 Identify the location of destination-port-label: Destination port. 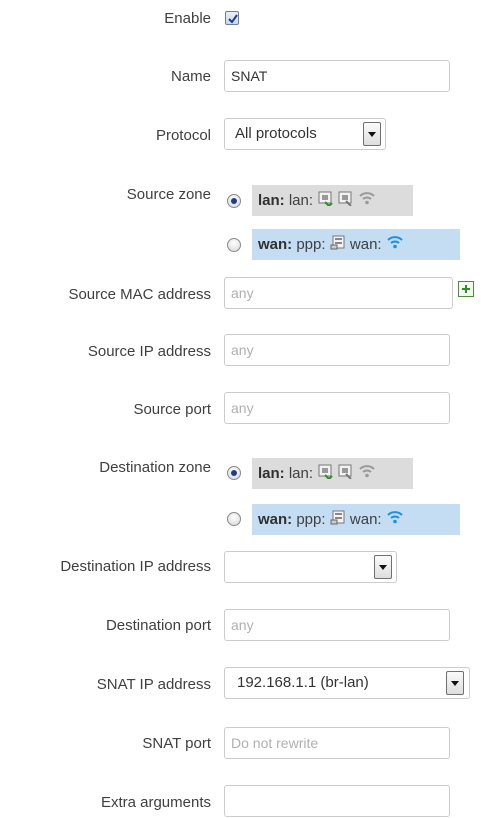
(158, 625).